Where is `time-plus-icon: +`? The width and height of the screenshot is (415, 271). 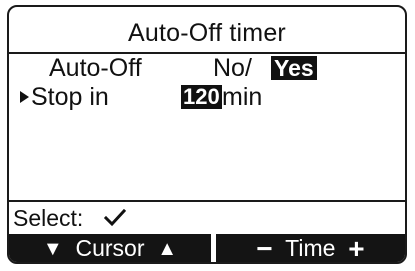 time-plus-icon: + is located at coordinates (356, 248).